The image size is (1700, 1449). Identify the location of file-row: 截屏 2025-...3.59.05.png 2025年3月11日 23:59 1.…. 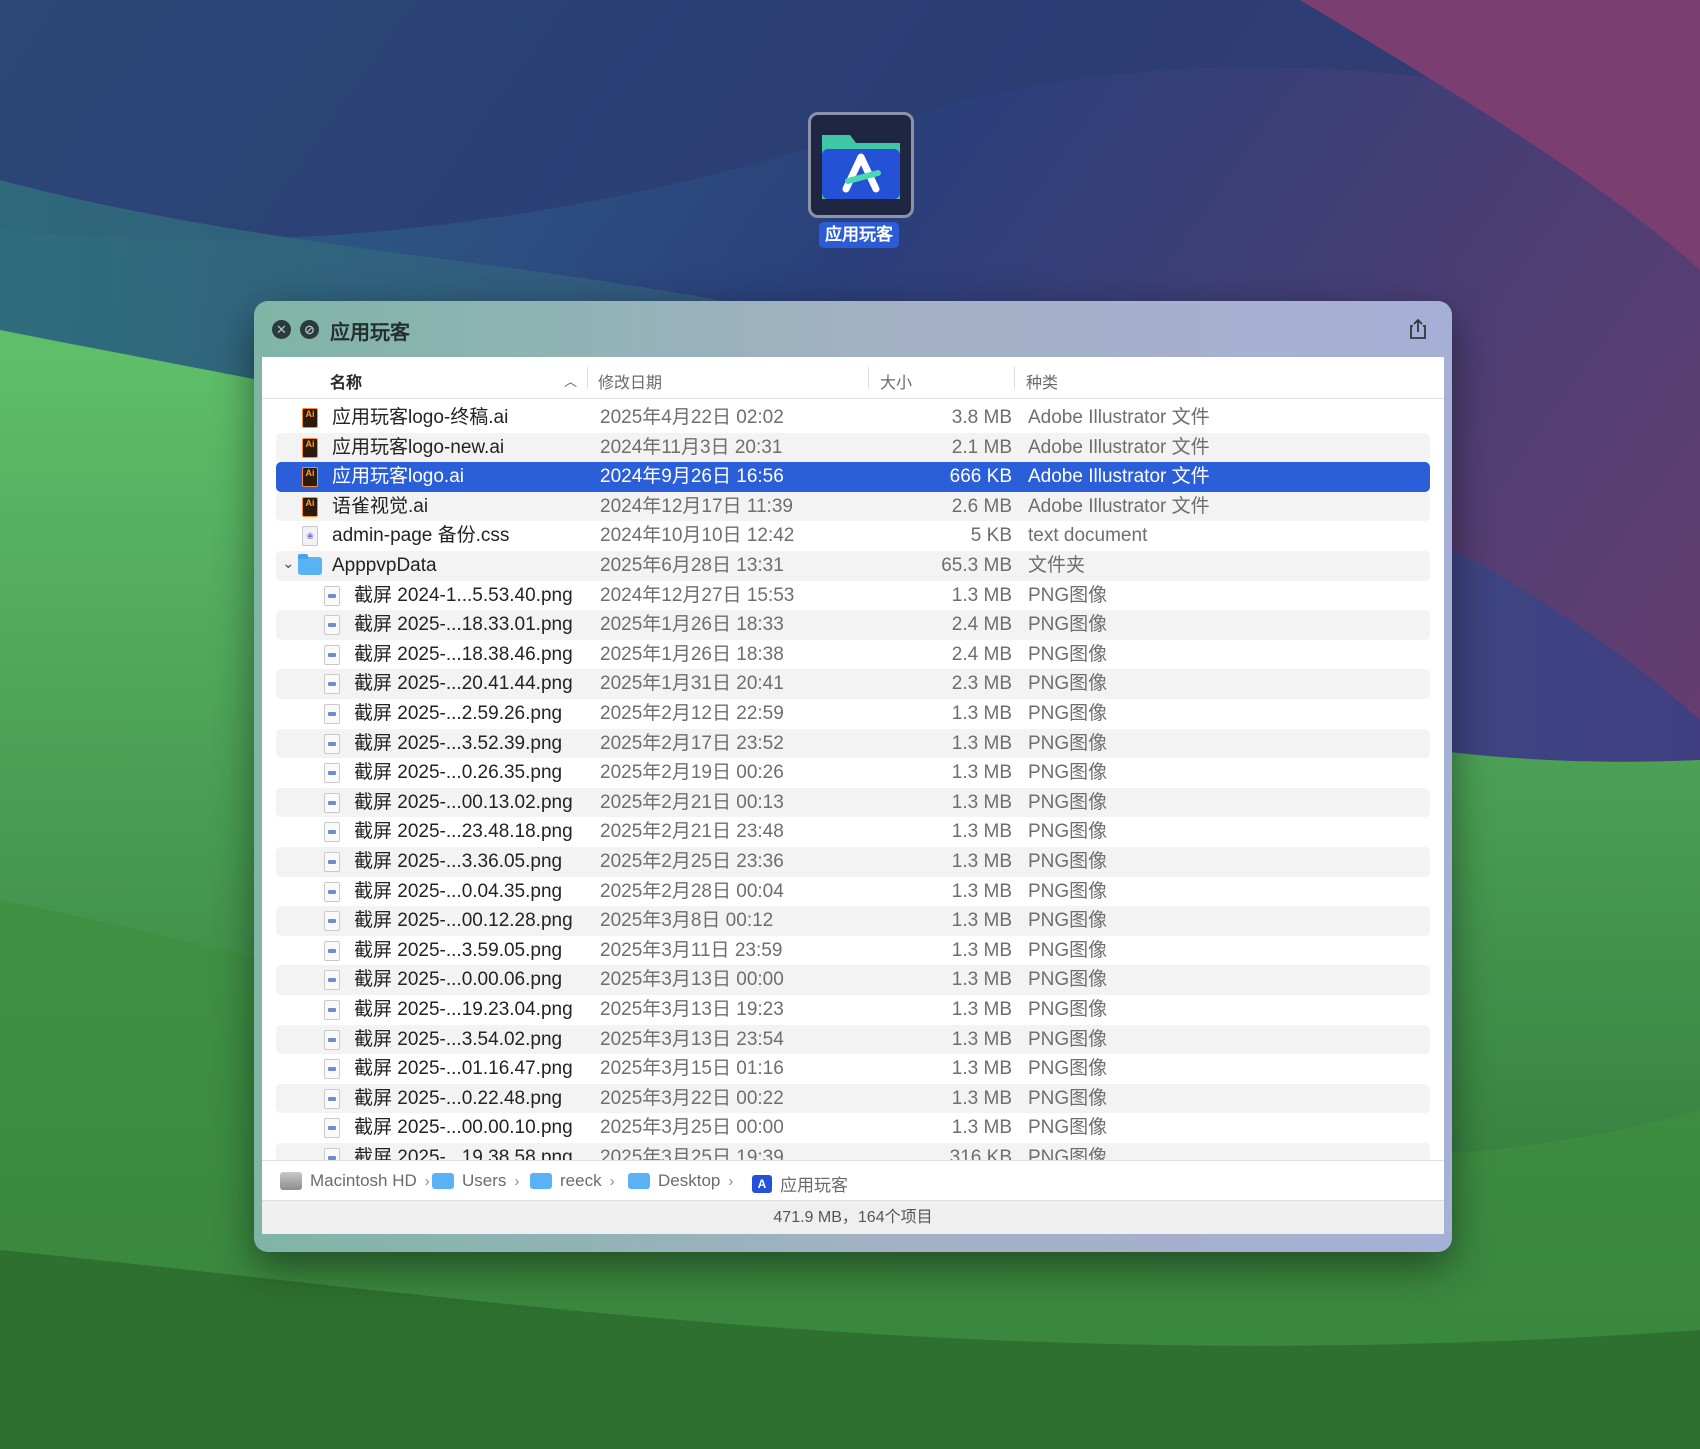
(853, 951).